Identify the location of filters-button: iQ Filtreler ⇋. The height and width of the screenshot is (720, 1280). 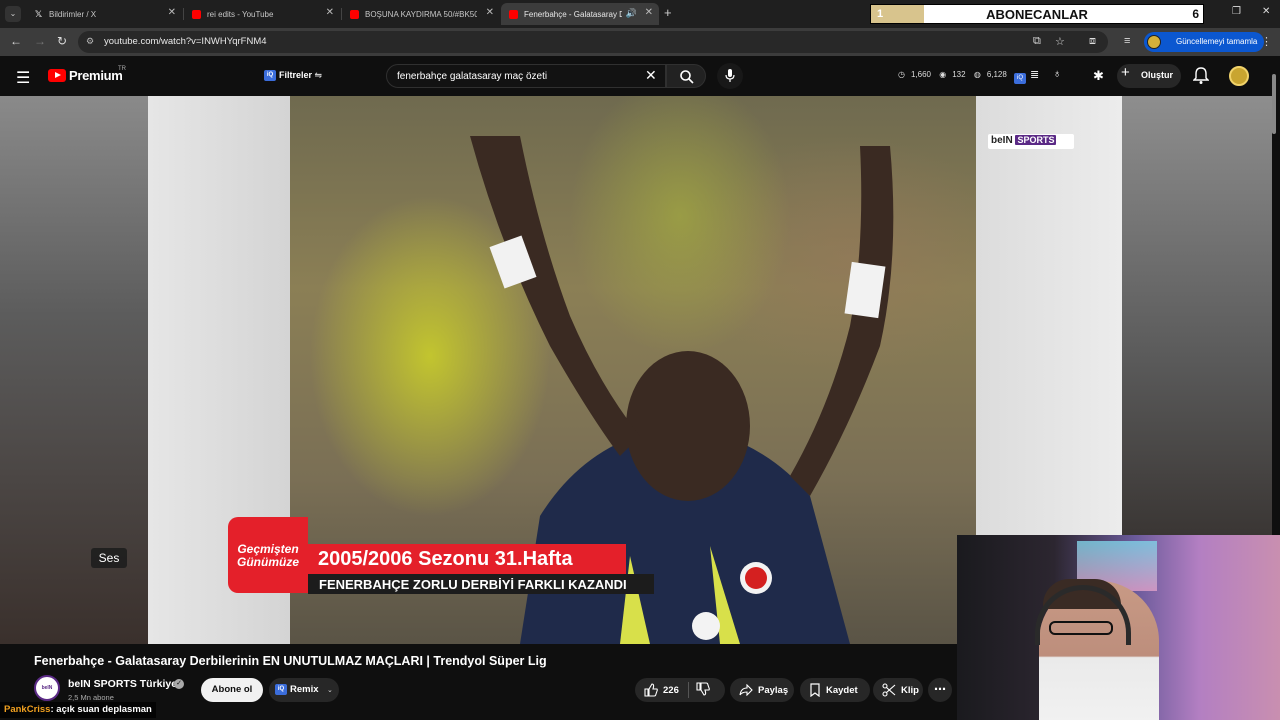
(293, 76).